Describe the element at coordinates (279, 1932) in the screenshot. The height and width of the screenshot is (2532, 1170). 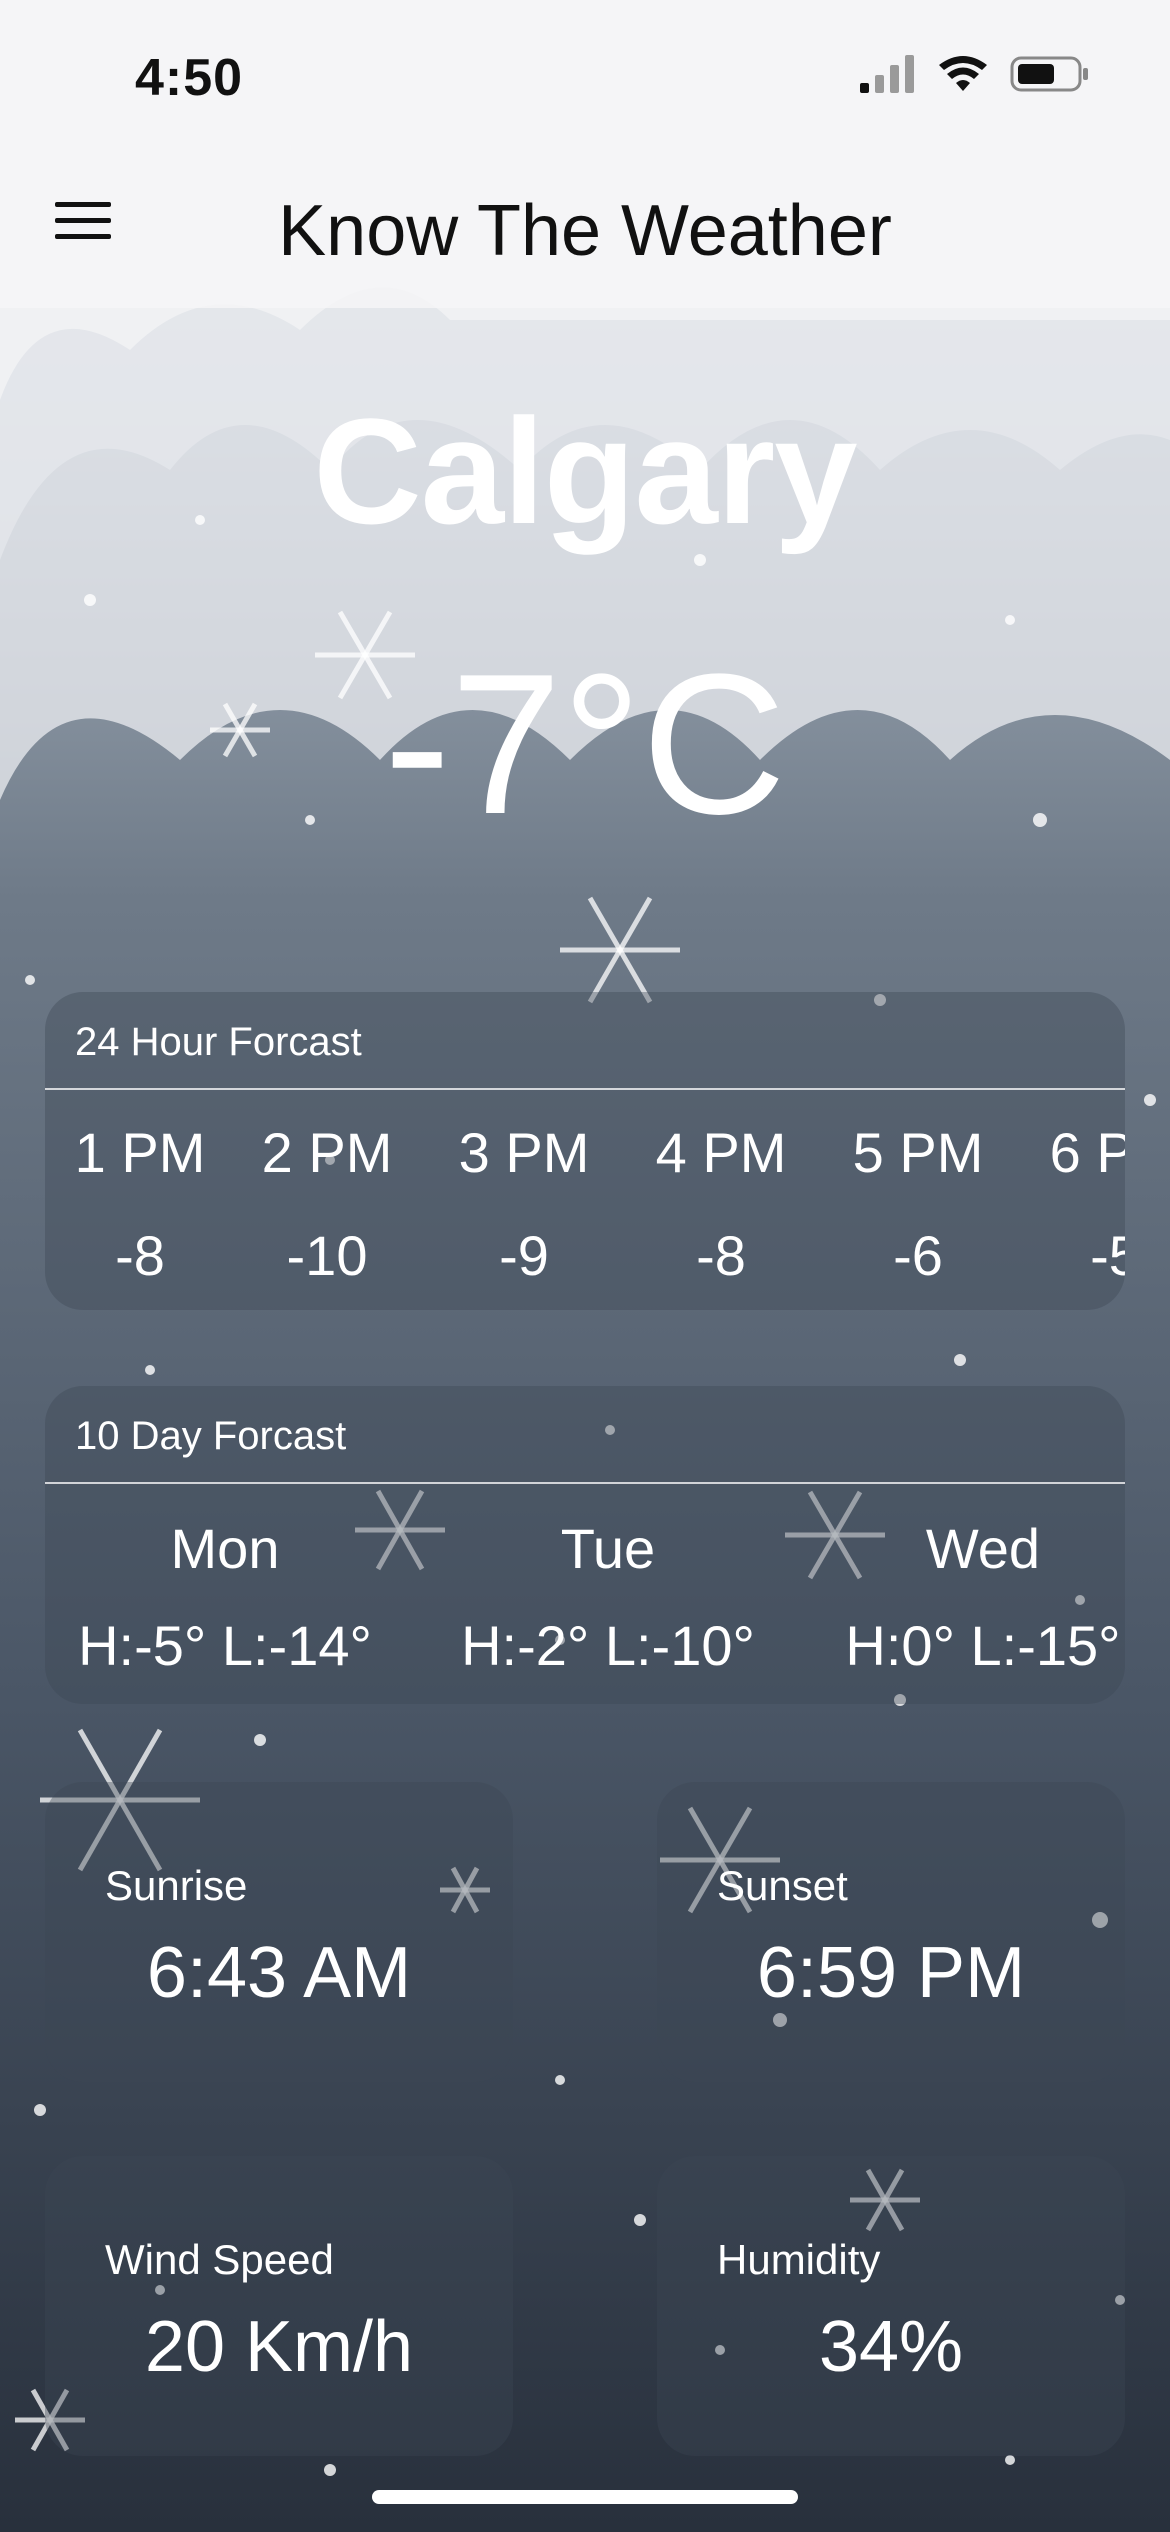
I see `sunrise-tile: Sunrise 6:43 AM` at that location.